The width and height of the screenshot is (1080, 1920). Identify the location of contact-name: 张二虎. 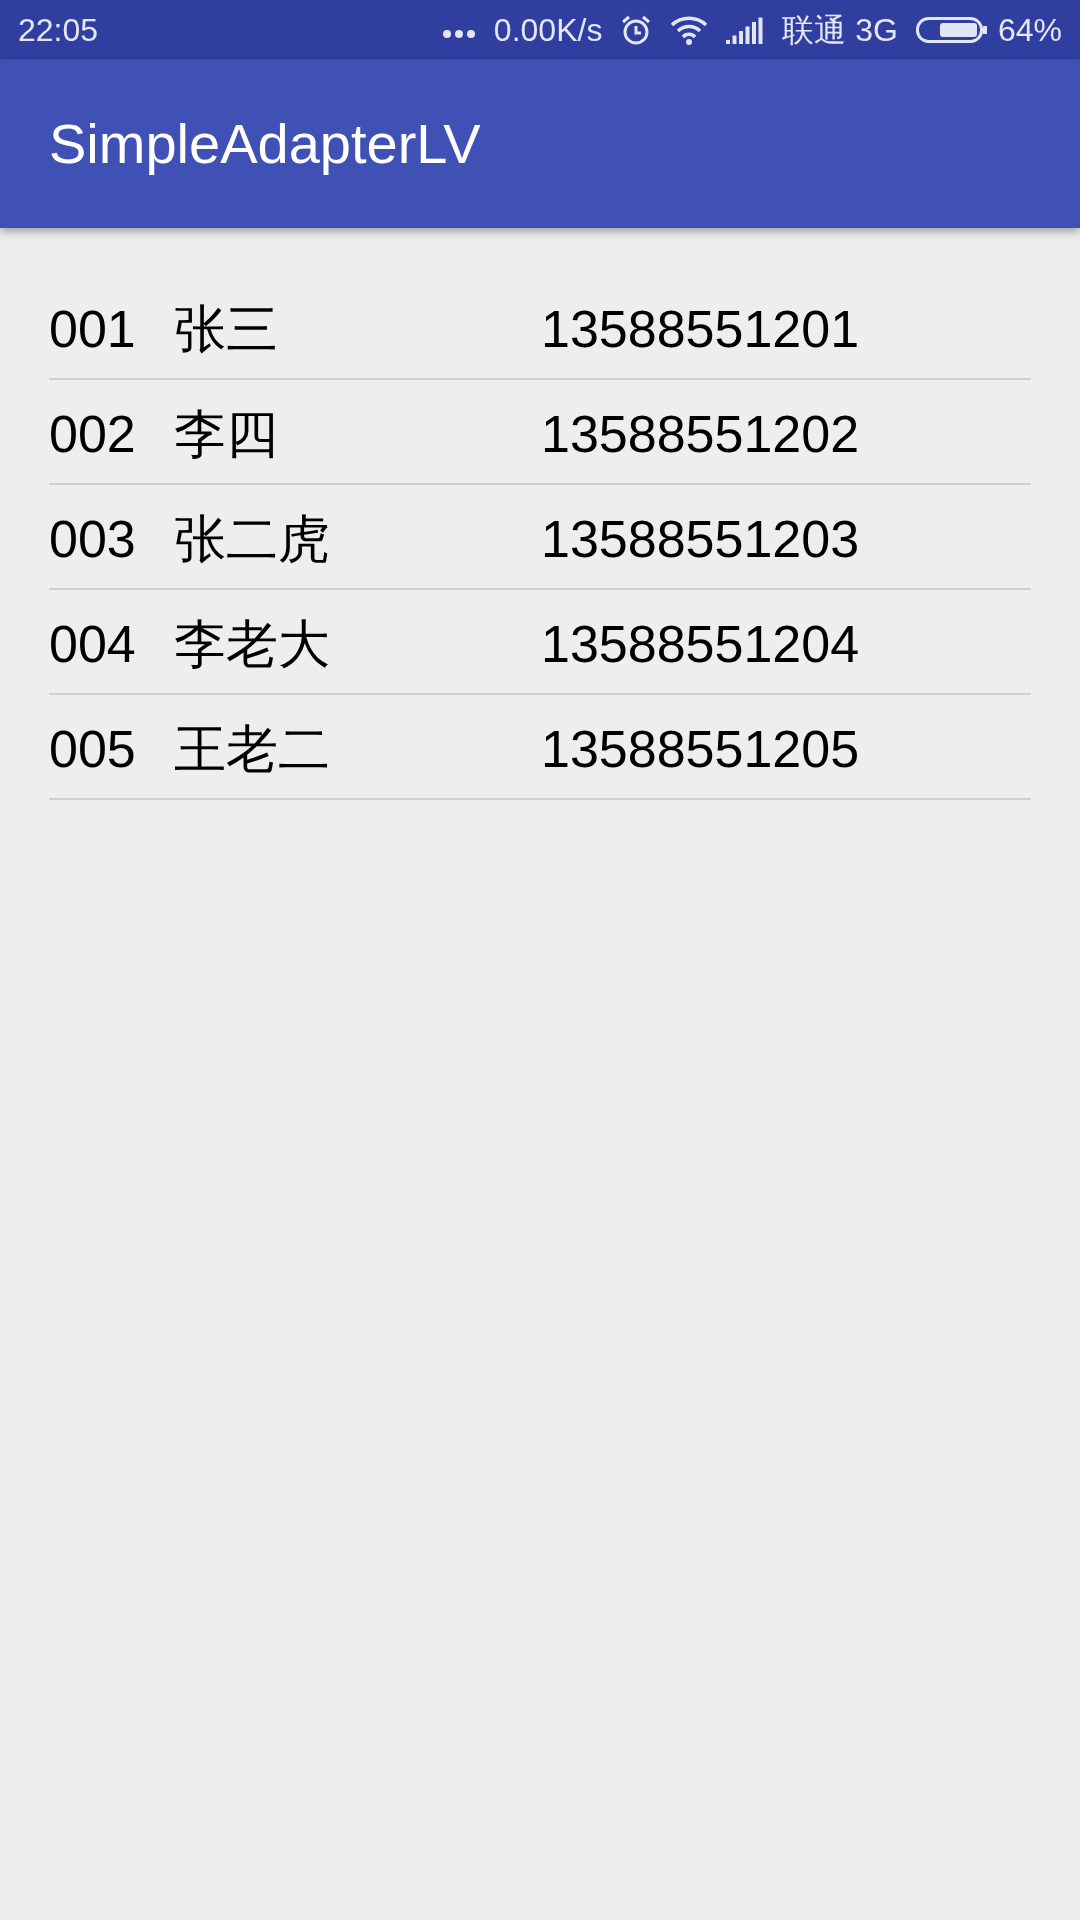
(252, 539).